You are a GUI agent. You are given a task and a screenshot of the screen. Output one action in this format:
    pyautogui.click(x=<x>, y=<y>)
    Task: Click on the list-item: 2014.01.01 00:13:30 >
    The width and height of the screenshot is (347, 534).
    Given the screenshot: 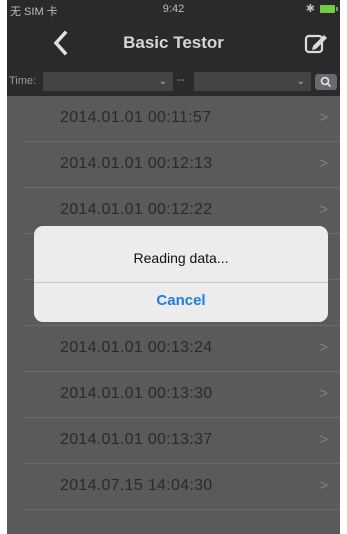 What is the action you would take?
    pyautogui.click(x=173, y=395)
    